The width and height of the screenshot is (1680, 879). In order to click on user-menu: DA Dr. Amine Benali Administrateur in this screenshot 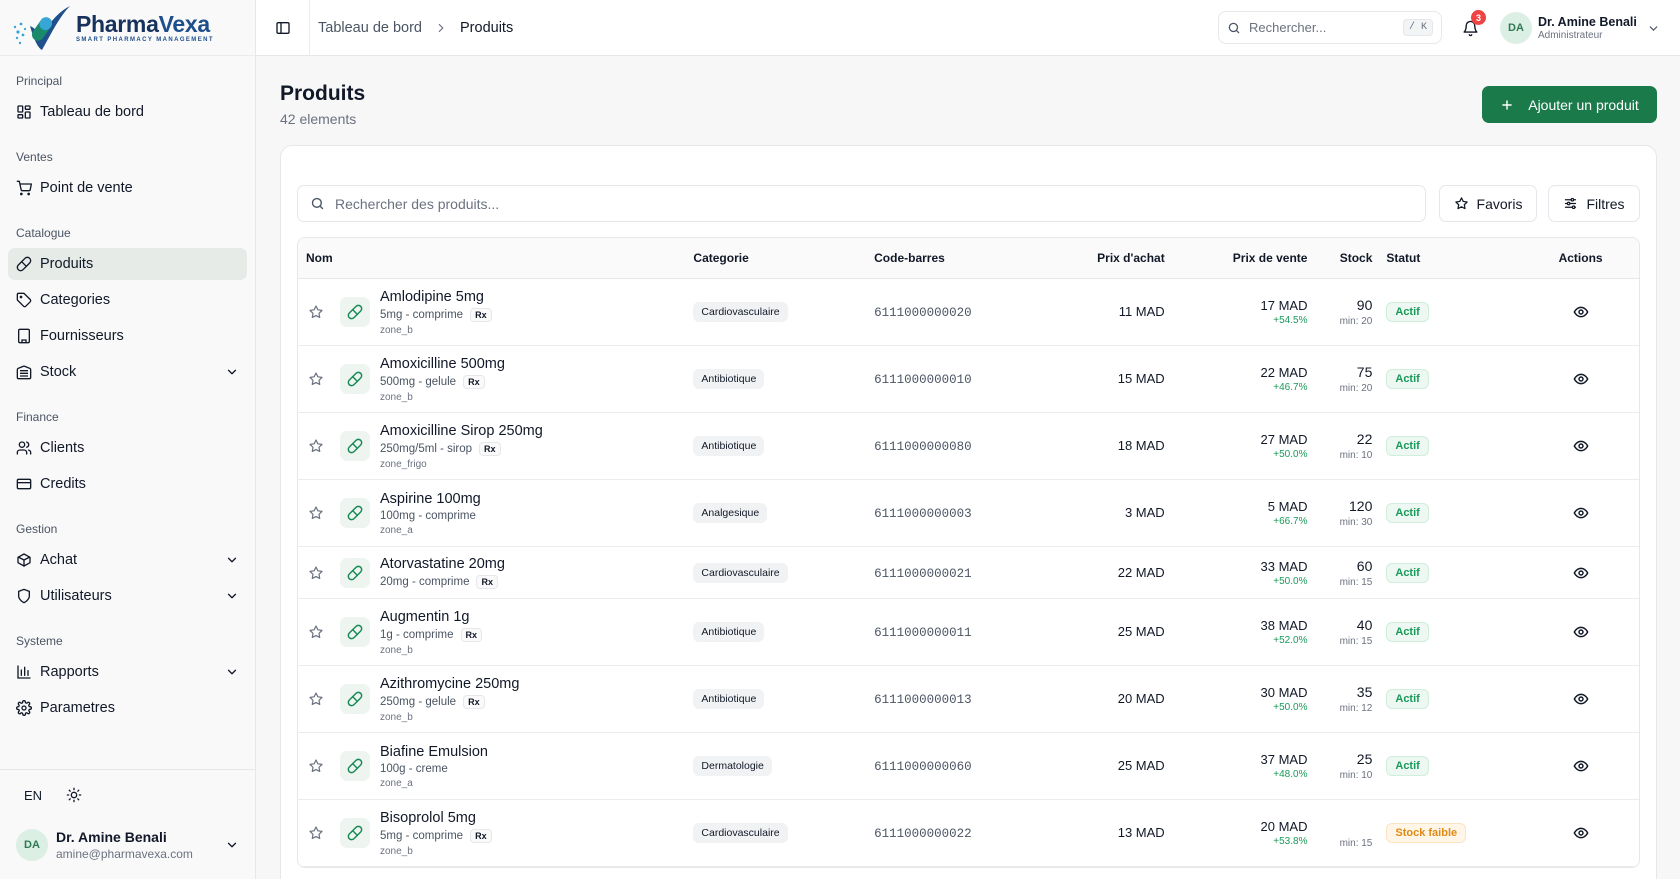, I will do `click(1580, 28)`.